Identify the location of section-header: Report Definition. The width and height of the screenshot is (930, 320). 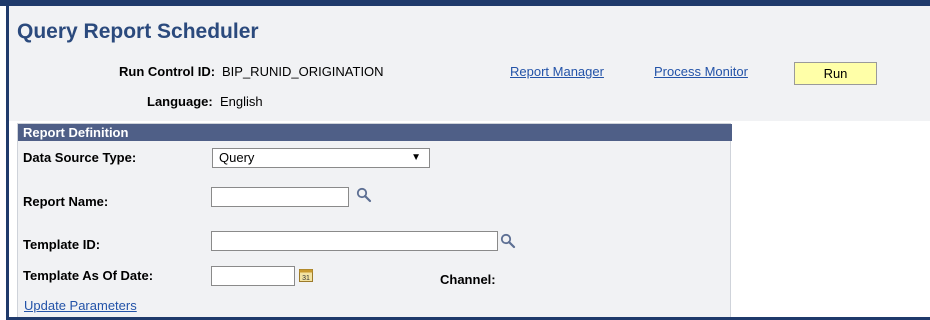
(375, 132).